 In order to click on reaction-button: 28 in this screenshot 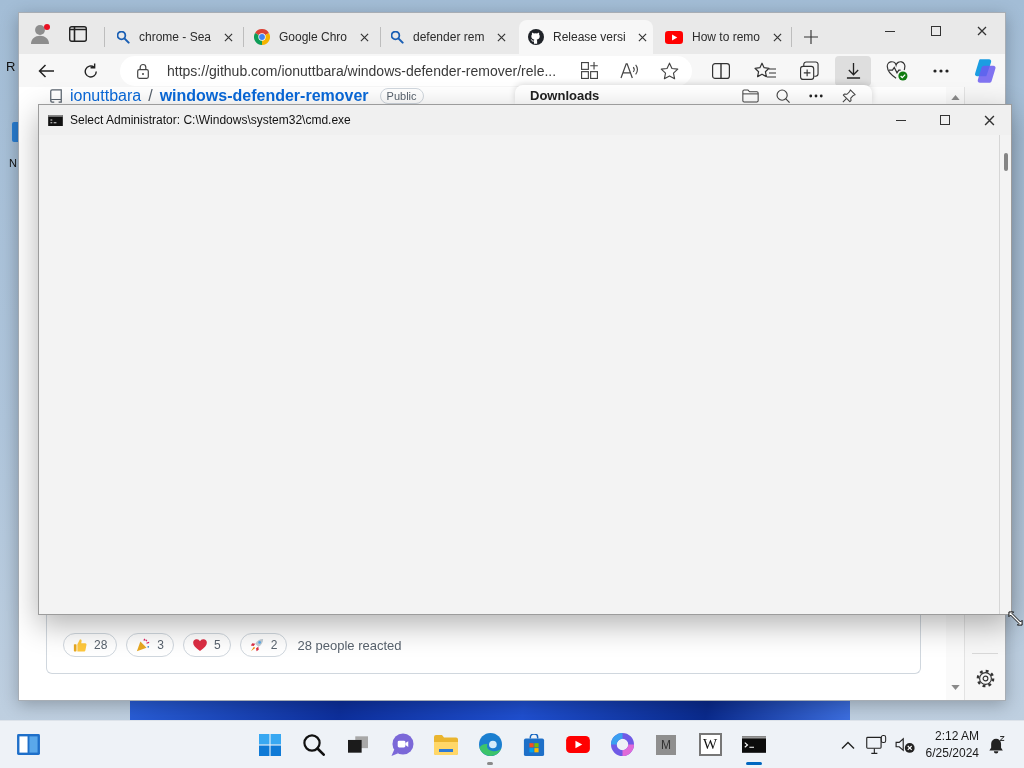, I will do `click(90, 645)`.